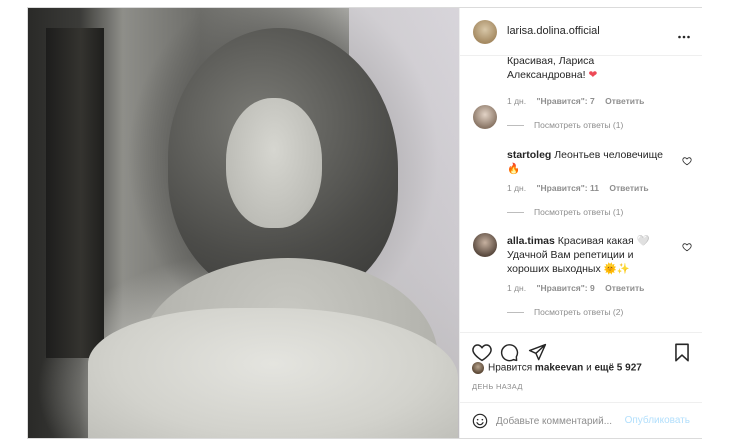  What do you see at coordinates (478, 368) in the screenshot?
I see `liker-avatar` at bounding box center [478, 368].